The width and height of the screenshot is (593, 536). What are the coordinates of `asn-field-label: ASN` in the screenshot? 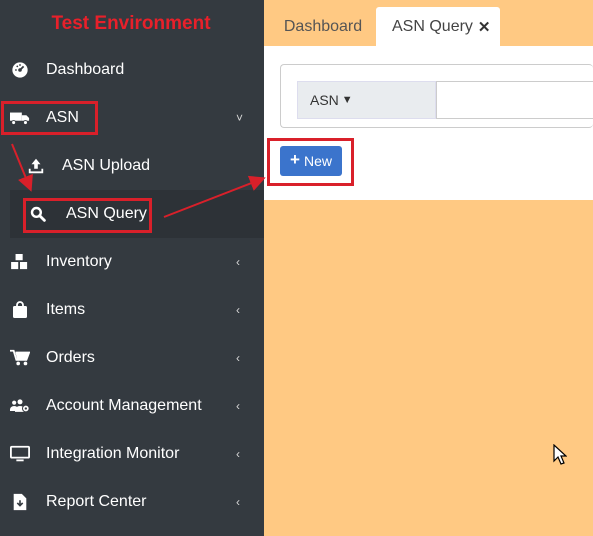 It's located at (324, 100).